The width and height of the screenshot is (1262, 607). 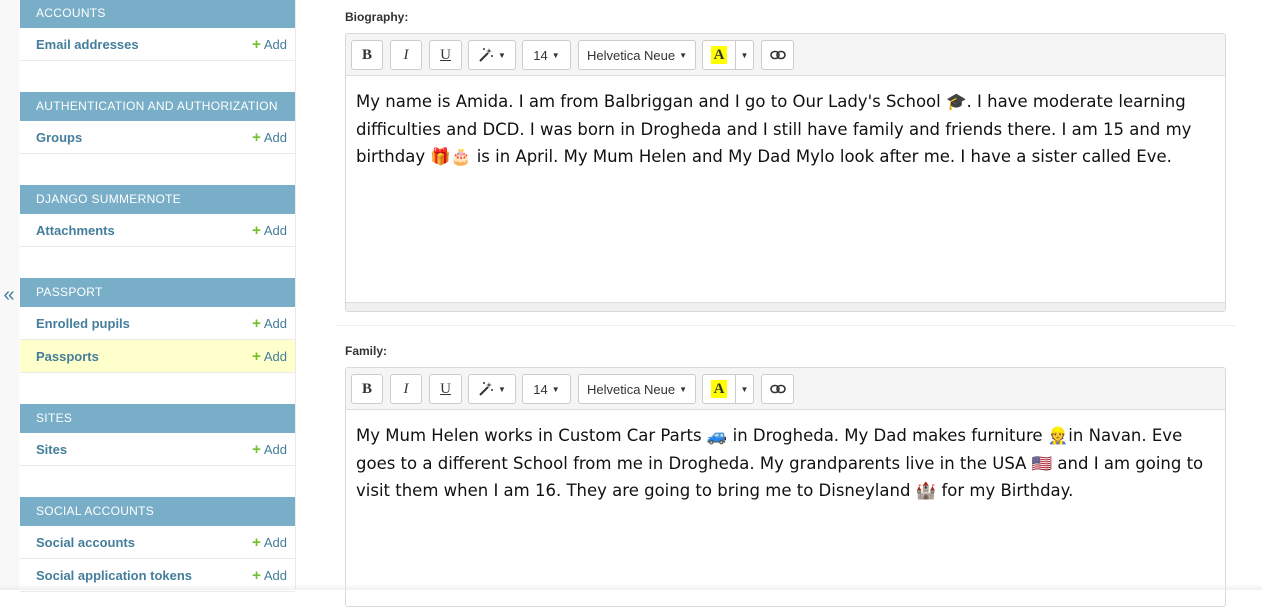 I want to click on sidebar-item-passports: Passports + Add, so click(x=157, y=356).